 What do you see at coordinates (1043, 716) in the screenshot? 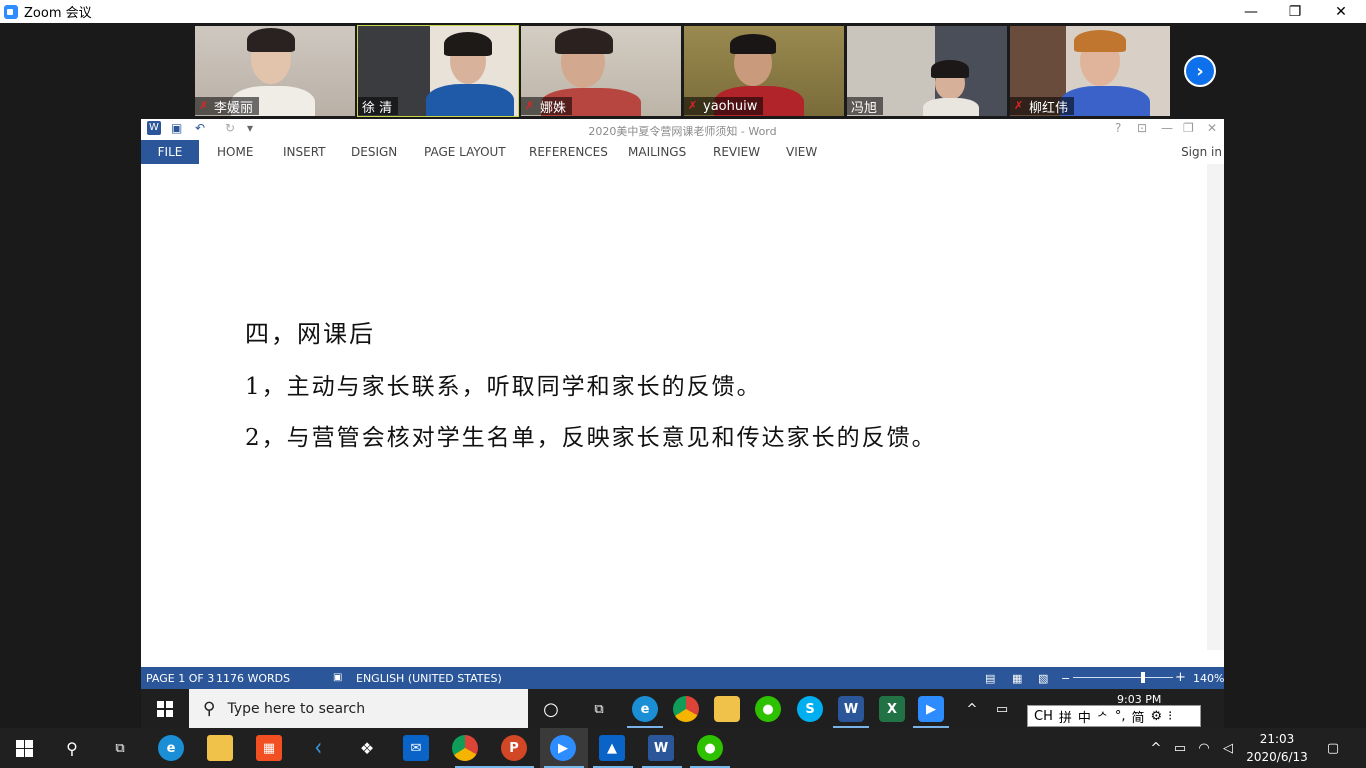
I see `ime-lang: CH` at bounding box center [1043, 716].